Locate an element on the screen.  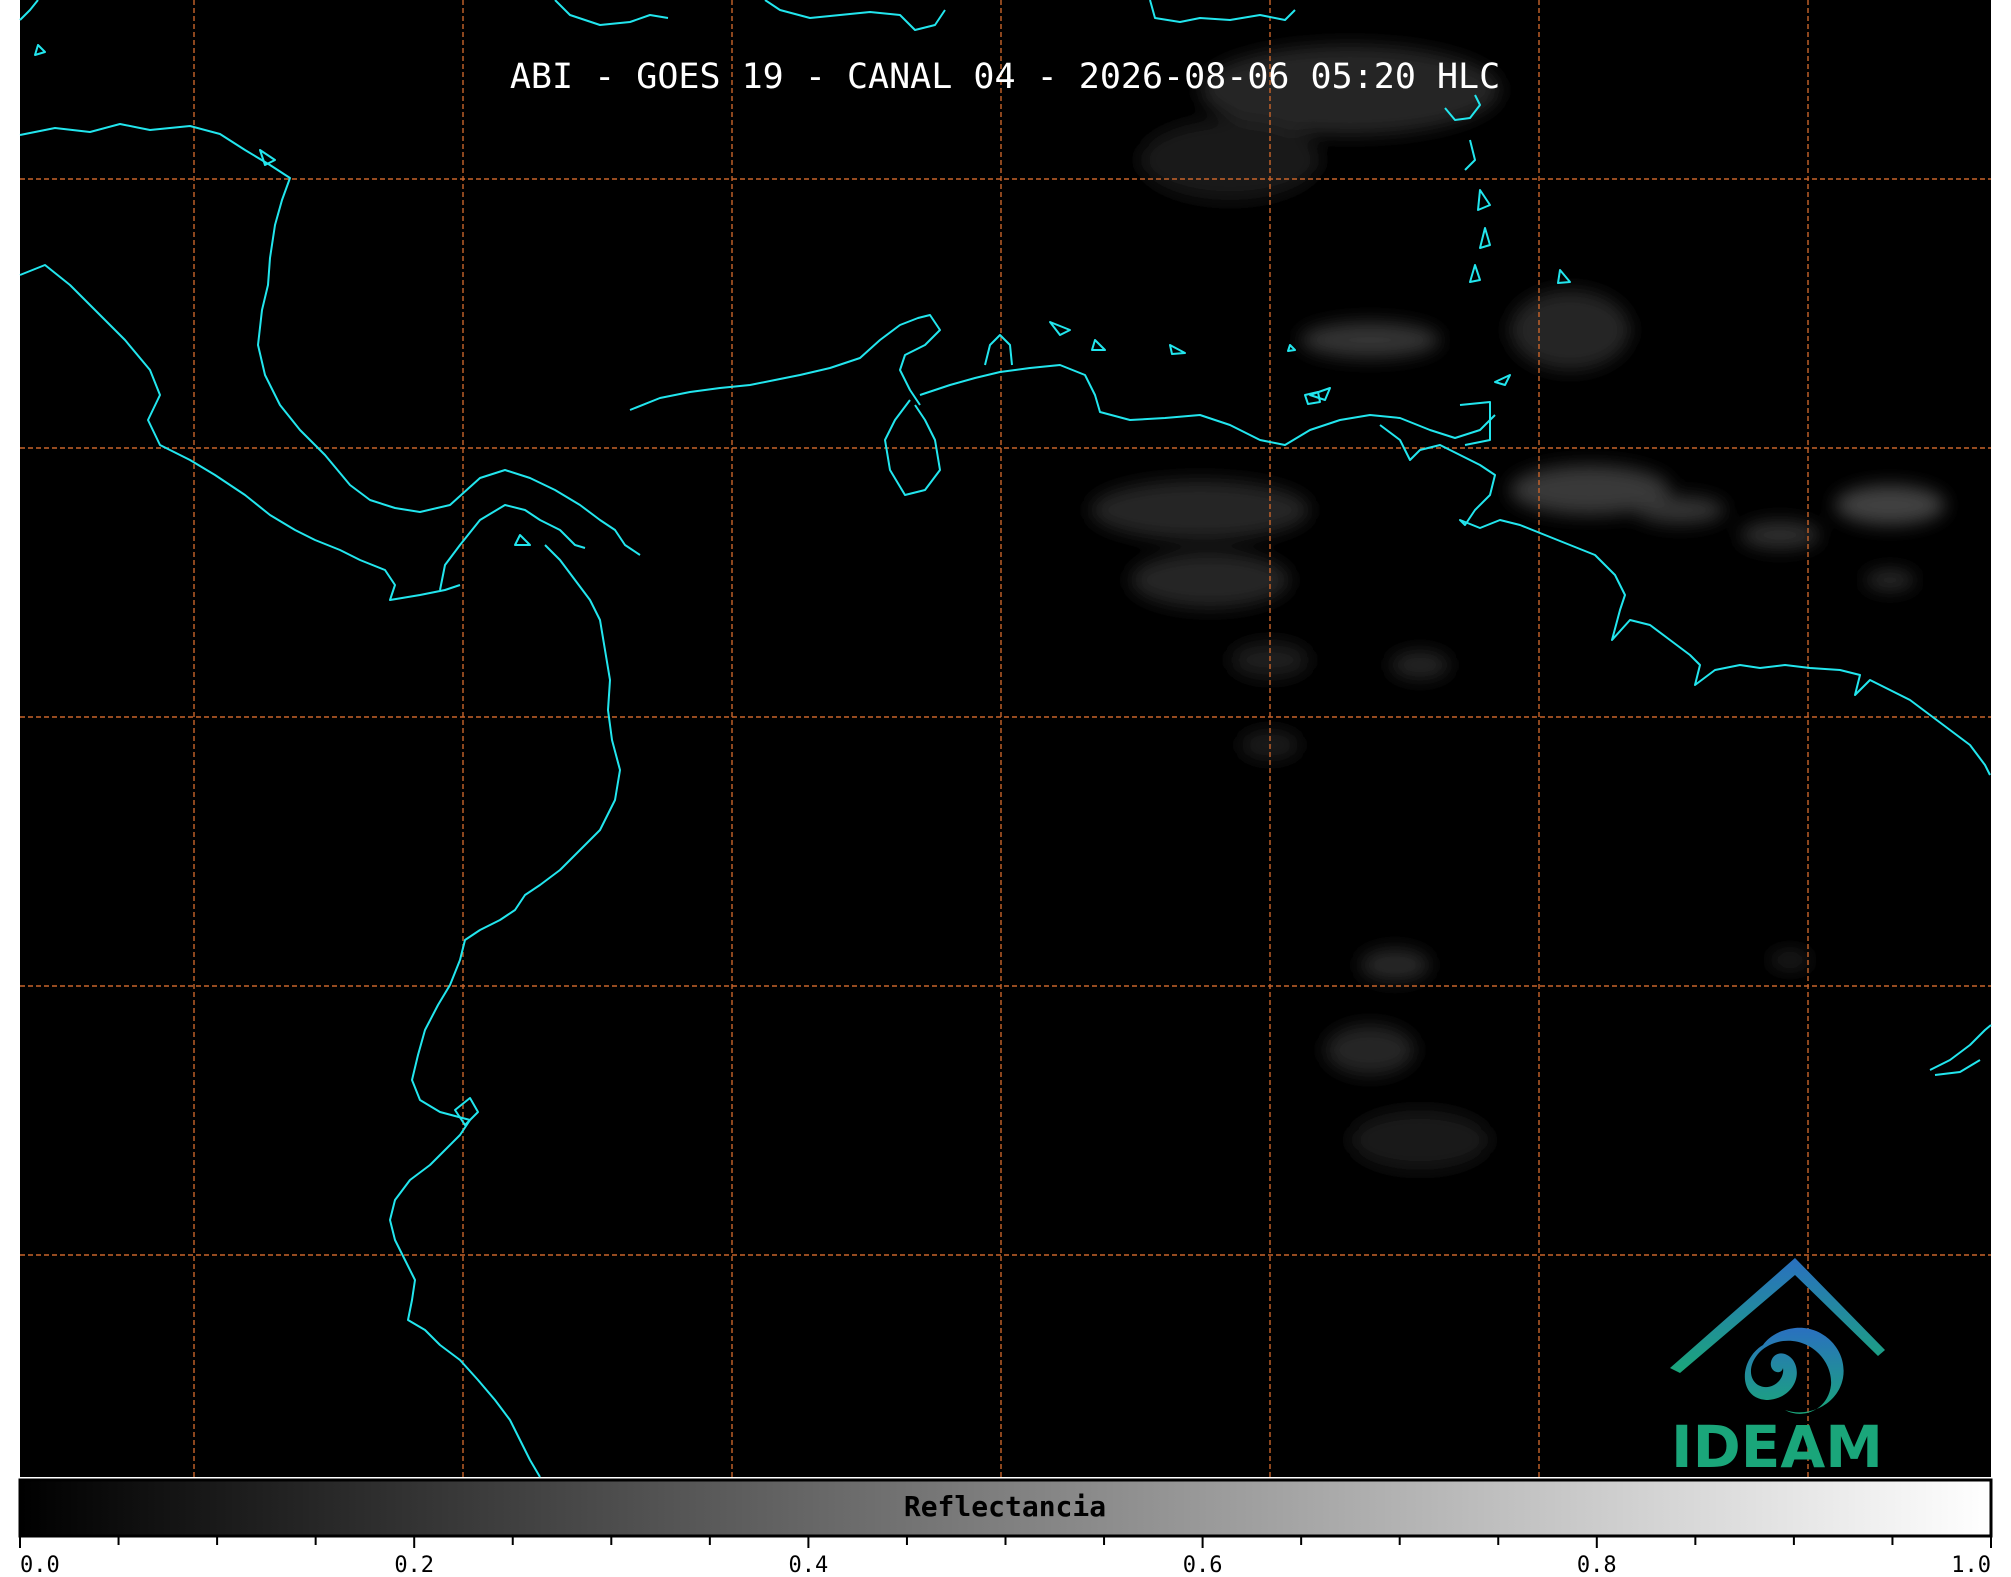
colorbar-tick-label: 1.0 is located at coordinates (1971, 1565).